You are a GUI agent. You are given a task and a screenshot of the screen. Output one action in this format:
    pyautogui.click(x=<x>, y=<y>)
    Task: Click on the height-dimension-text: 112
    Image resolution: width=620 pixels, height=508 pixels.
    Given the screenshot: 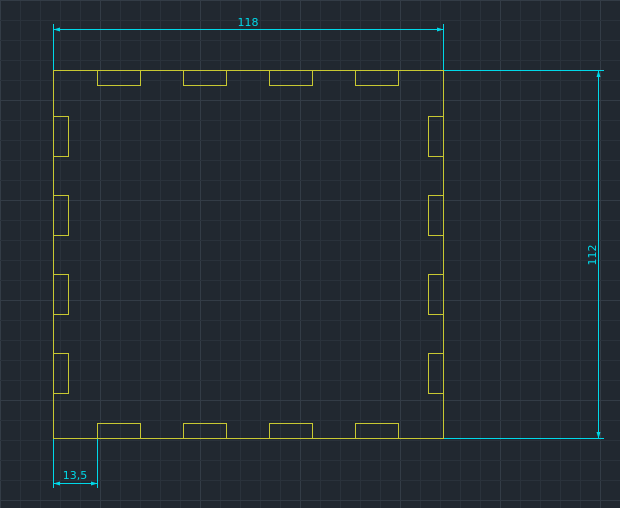 What is the action you would take?
    pyautogui.click(x=592, y=255)
    